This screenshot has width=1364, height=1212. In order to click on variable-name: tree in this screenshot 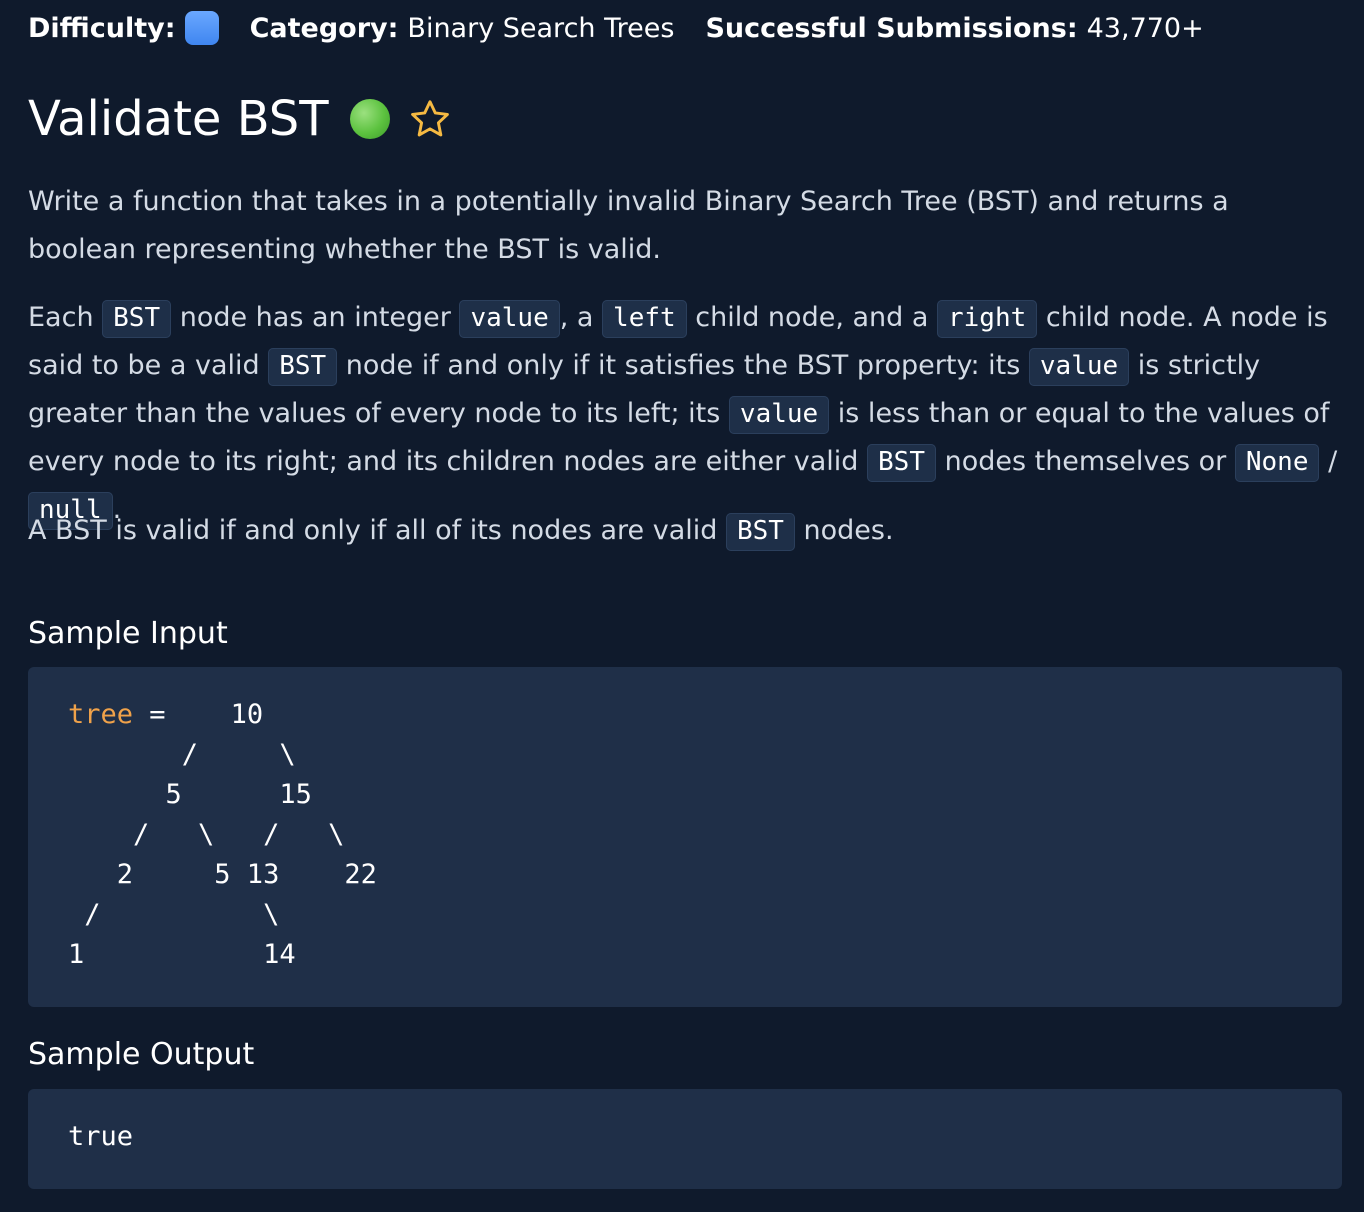, I will do `click(101, 714)`.